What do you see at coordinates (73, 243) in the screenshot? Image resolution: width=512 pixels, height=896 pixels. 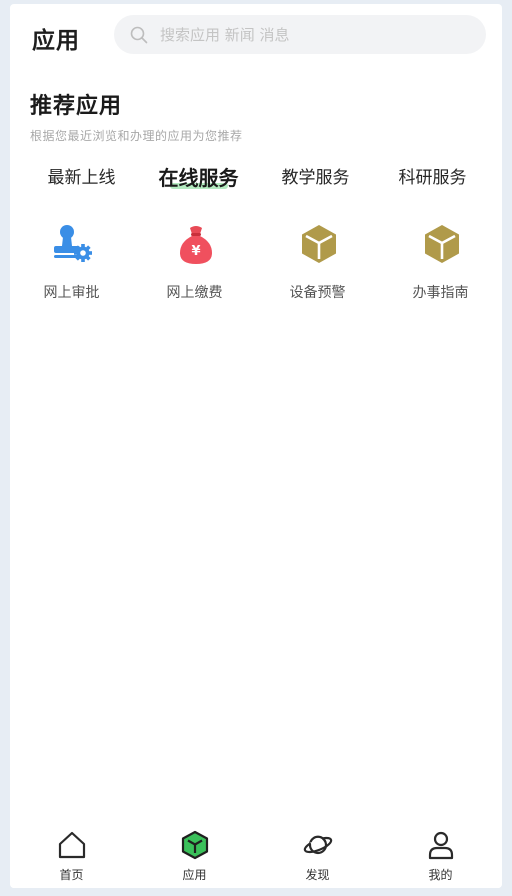 I see `stamp-gear-icon` at bounding box center [73, 243].